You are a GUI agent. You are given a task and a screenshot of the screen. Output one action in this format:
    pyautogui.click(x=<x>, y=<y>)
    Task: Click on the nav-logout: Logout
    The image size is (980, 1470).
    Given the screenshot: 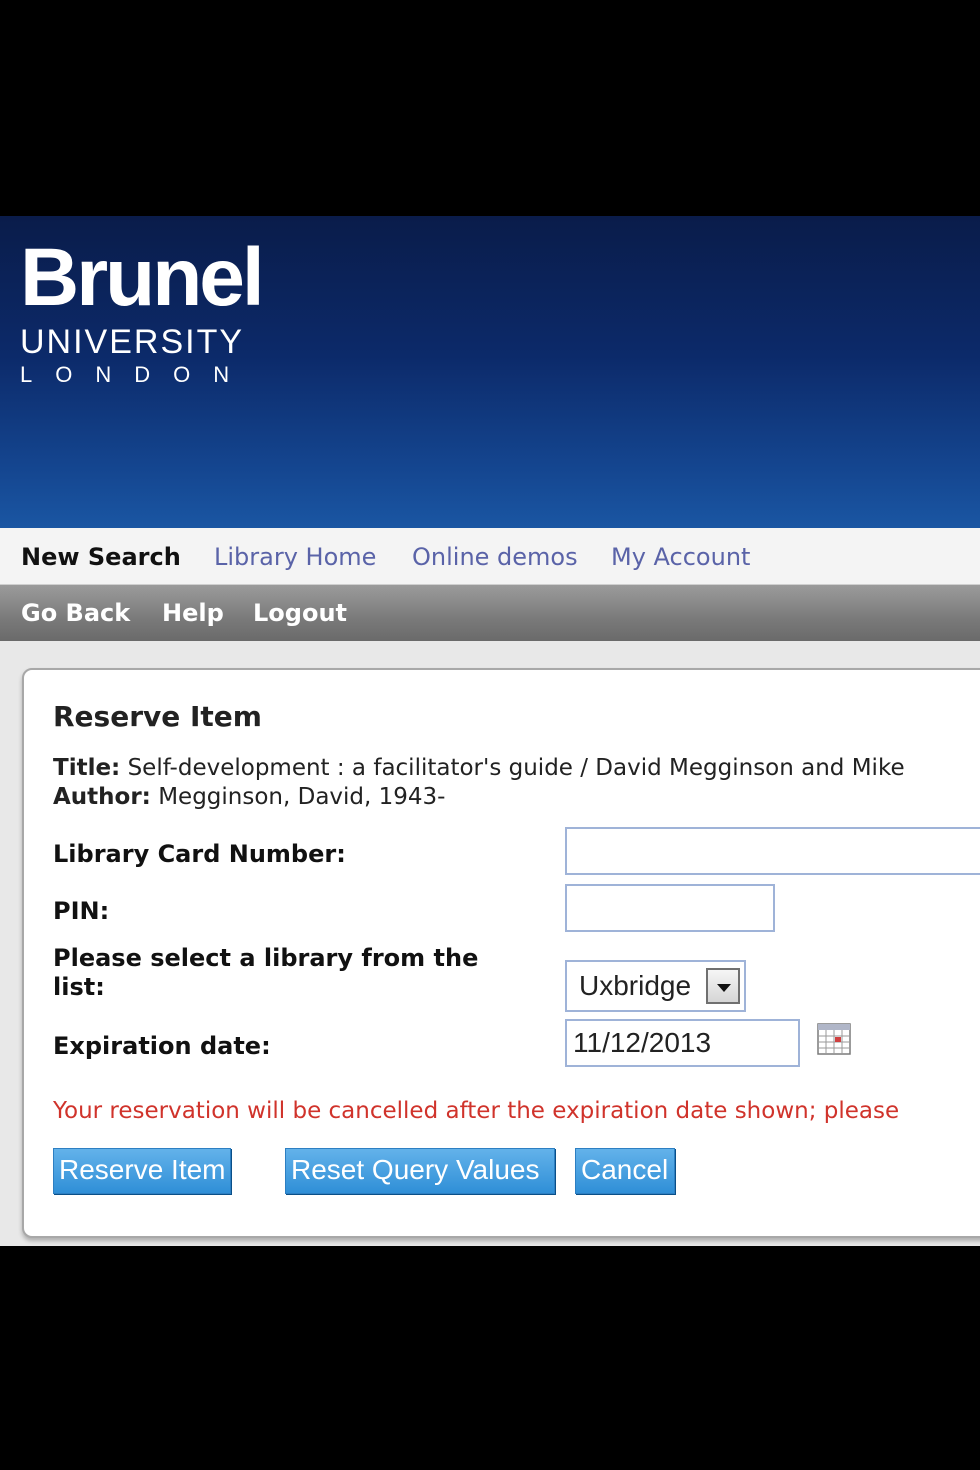 What is the action you would take?
    pyautogui.click(x=300, y=613)
    